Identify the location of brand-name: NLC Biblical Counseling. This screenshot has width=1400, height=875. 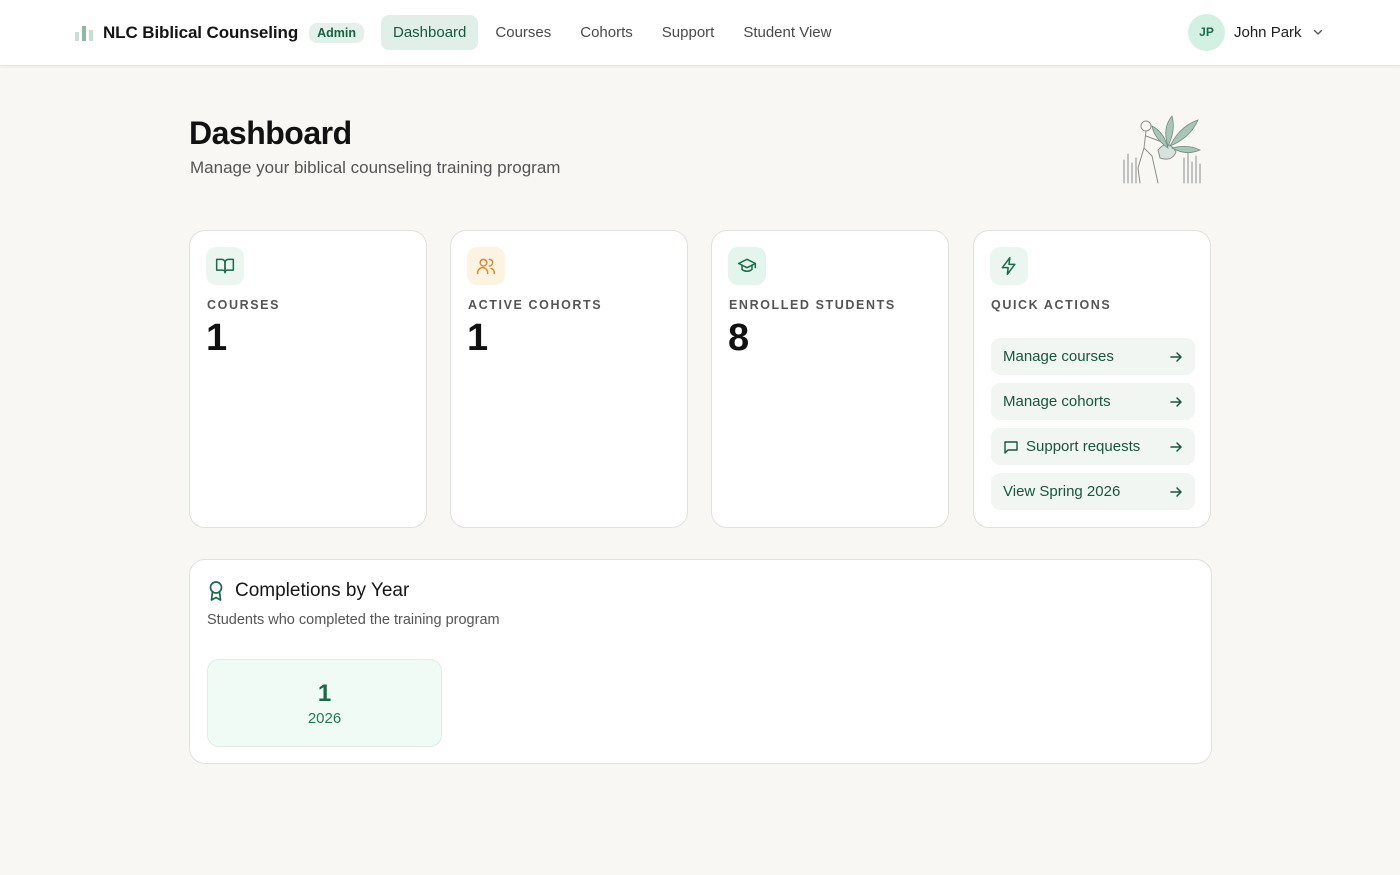
(201, 32).